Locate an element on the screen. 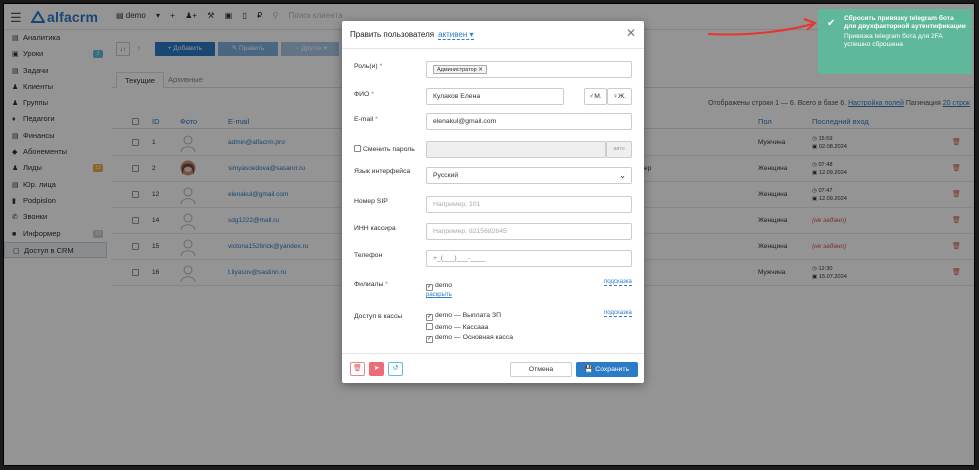 Image resolution: width=979 pixels, height=470 pixels. cash-checkbox-2: ✓ demo — Основная касса is located at coordinates (469, 338).